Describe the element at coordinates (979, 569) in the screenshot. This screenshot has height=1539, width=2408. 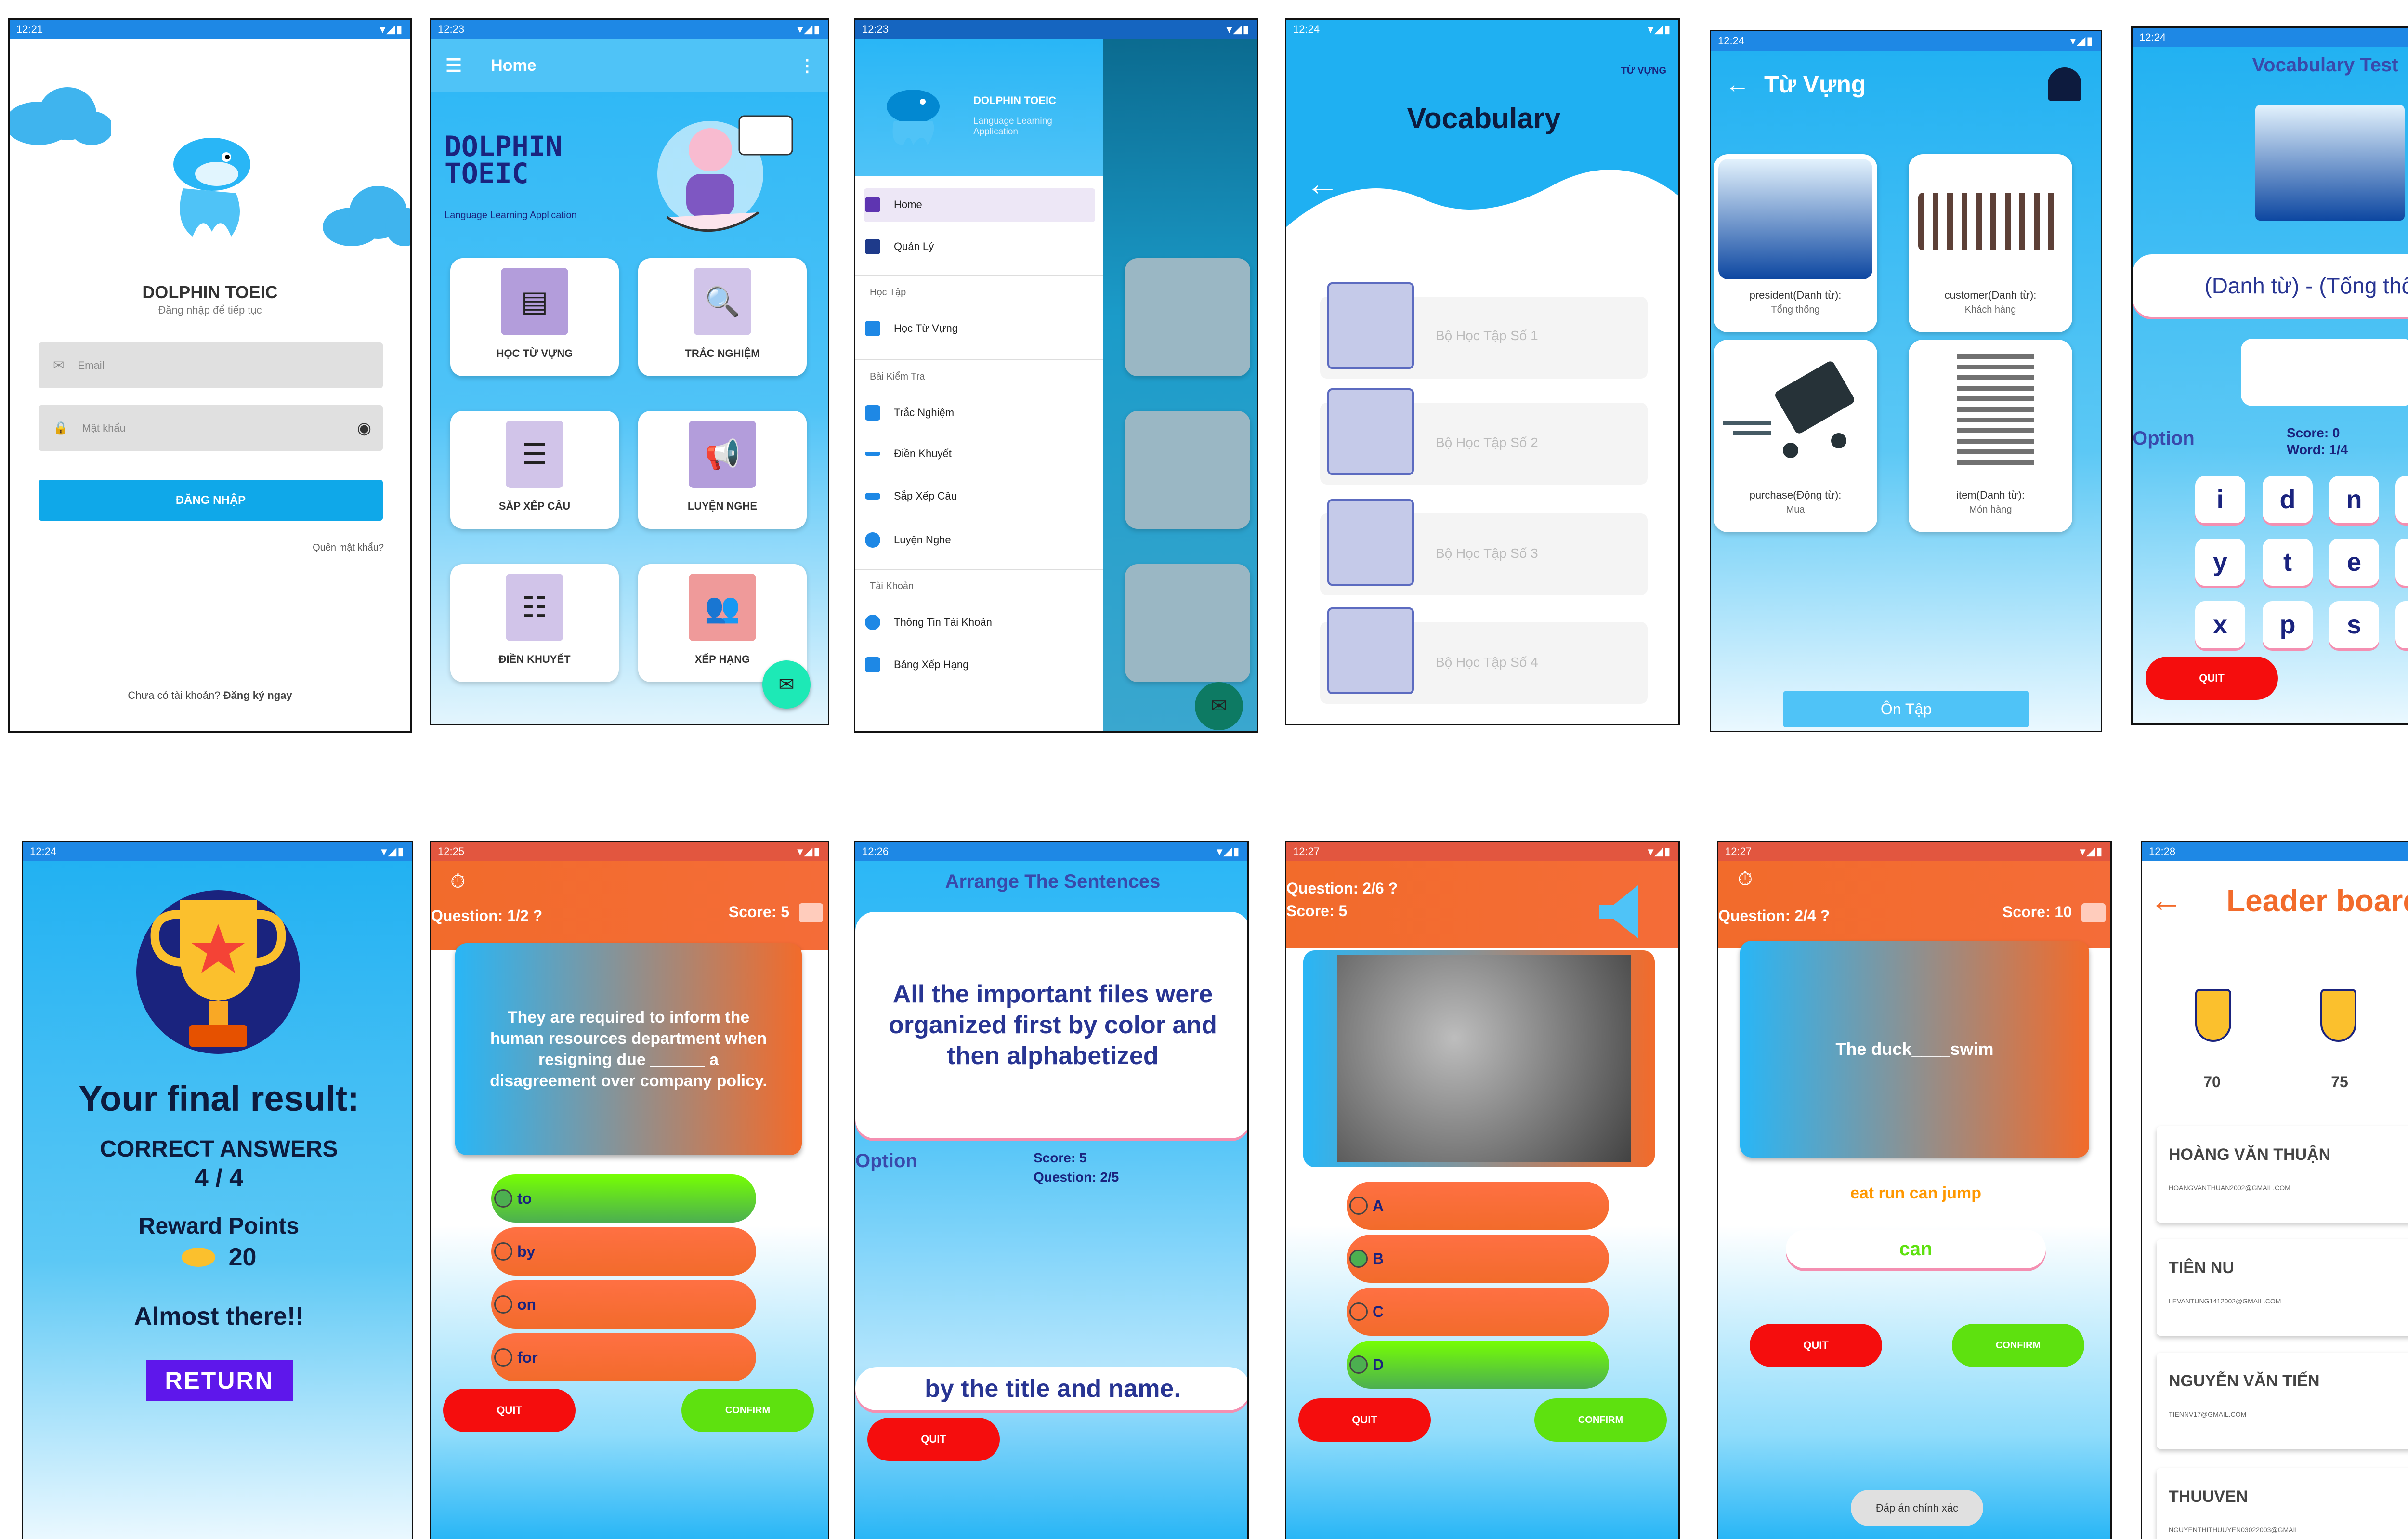
I see `divider` at that location.